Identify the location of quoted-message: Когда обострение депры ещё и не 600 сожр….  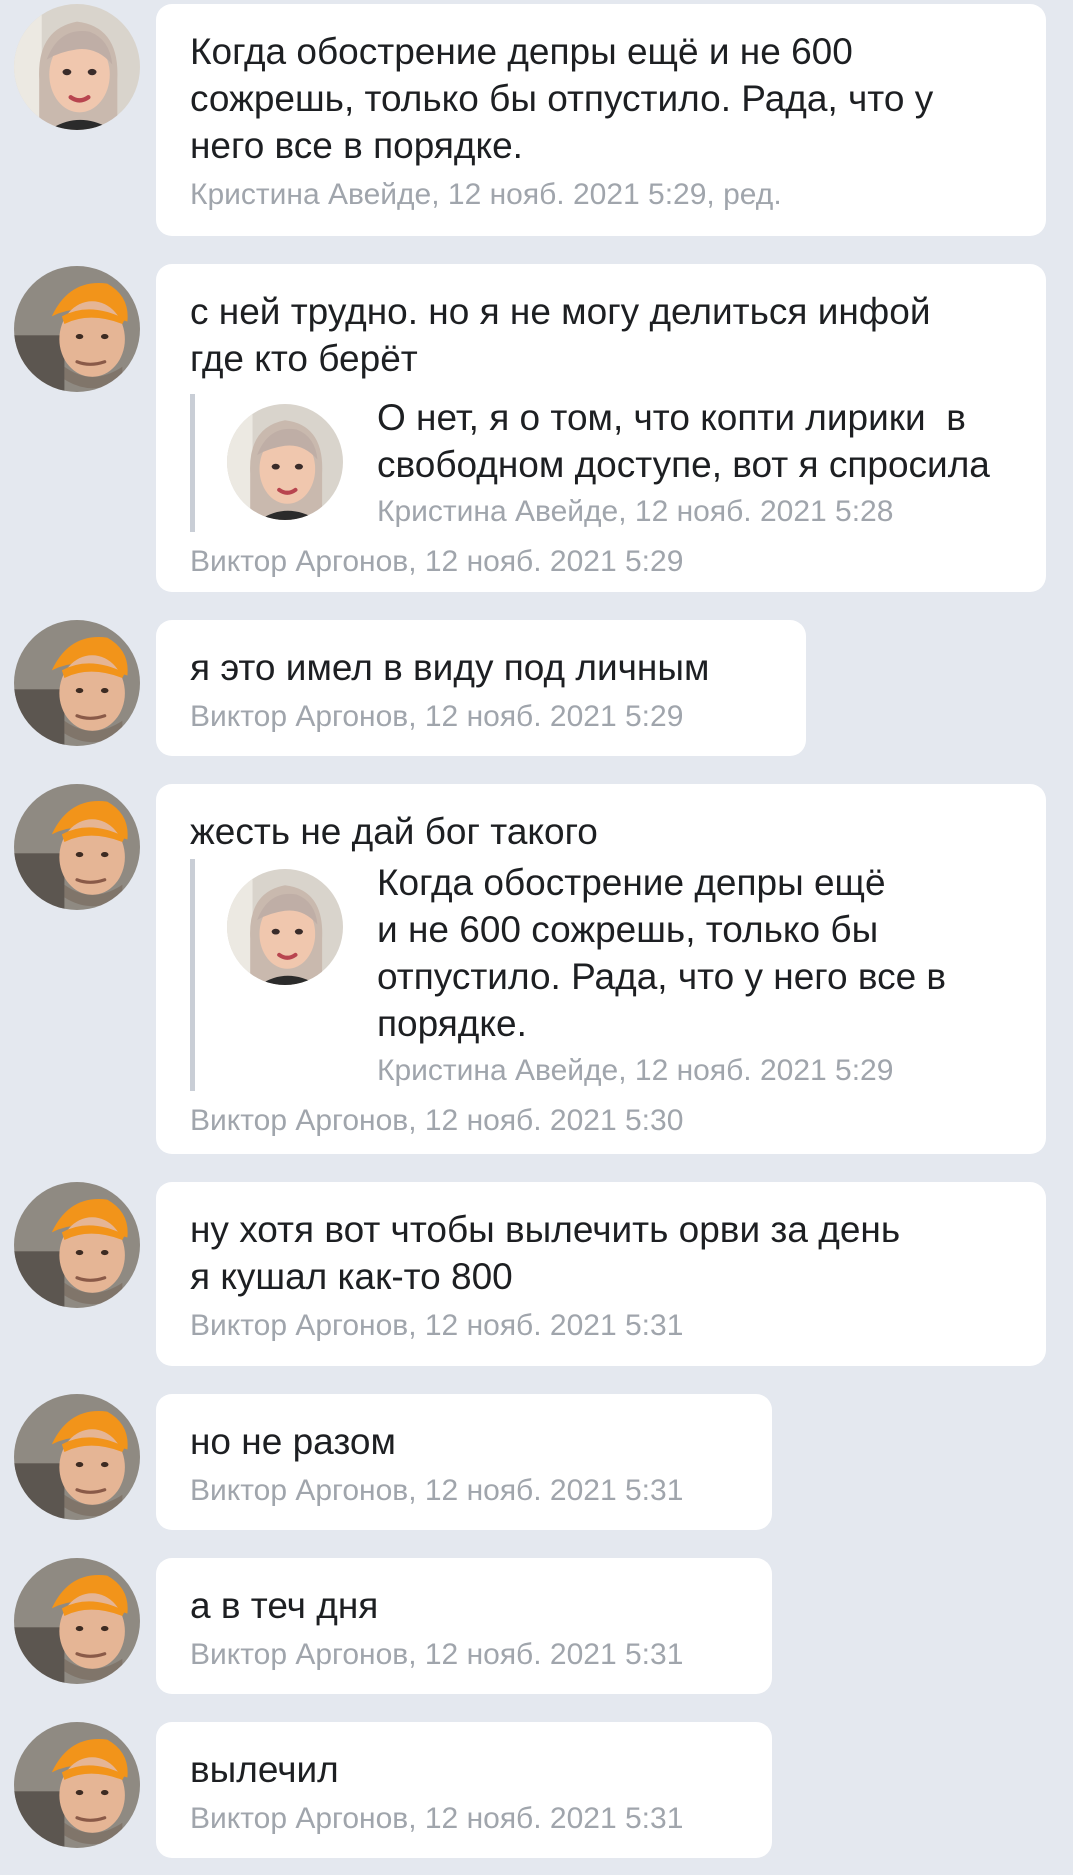
(601, 975).